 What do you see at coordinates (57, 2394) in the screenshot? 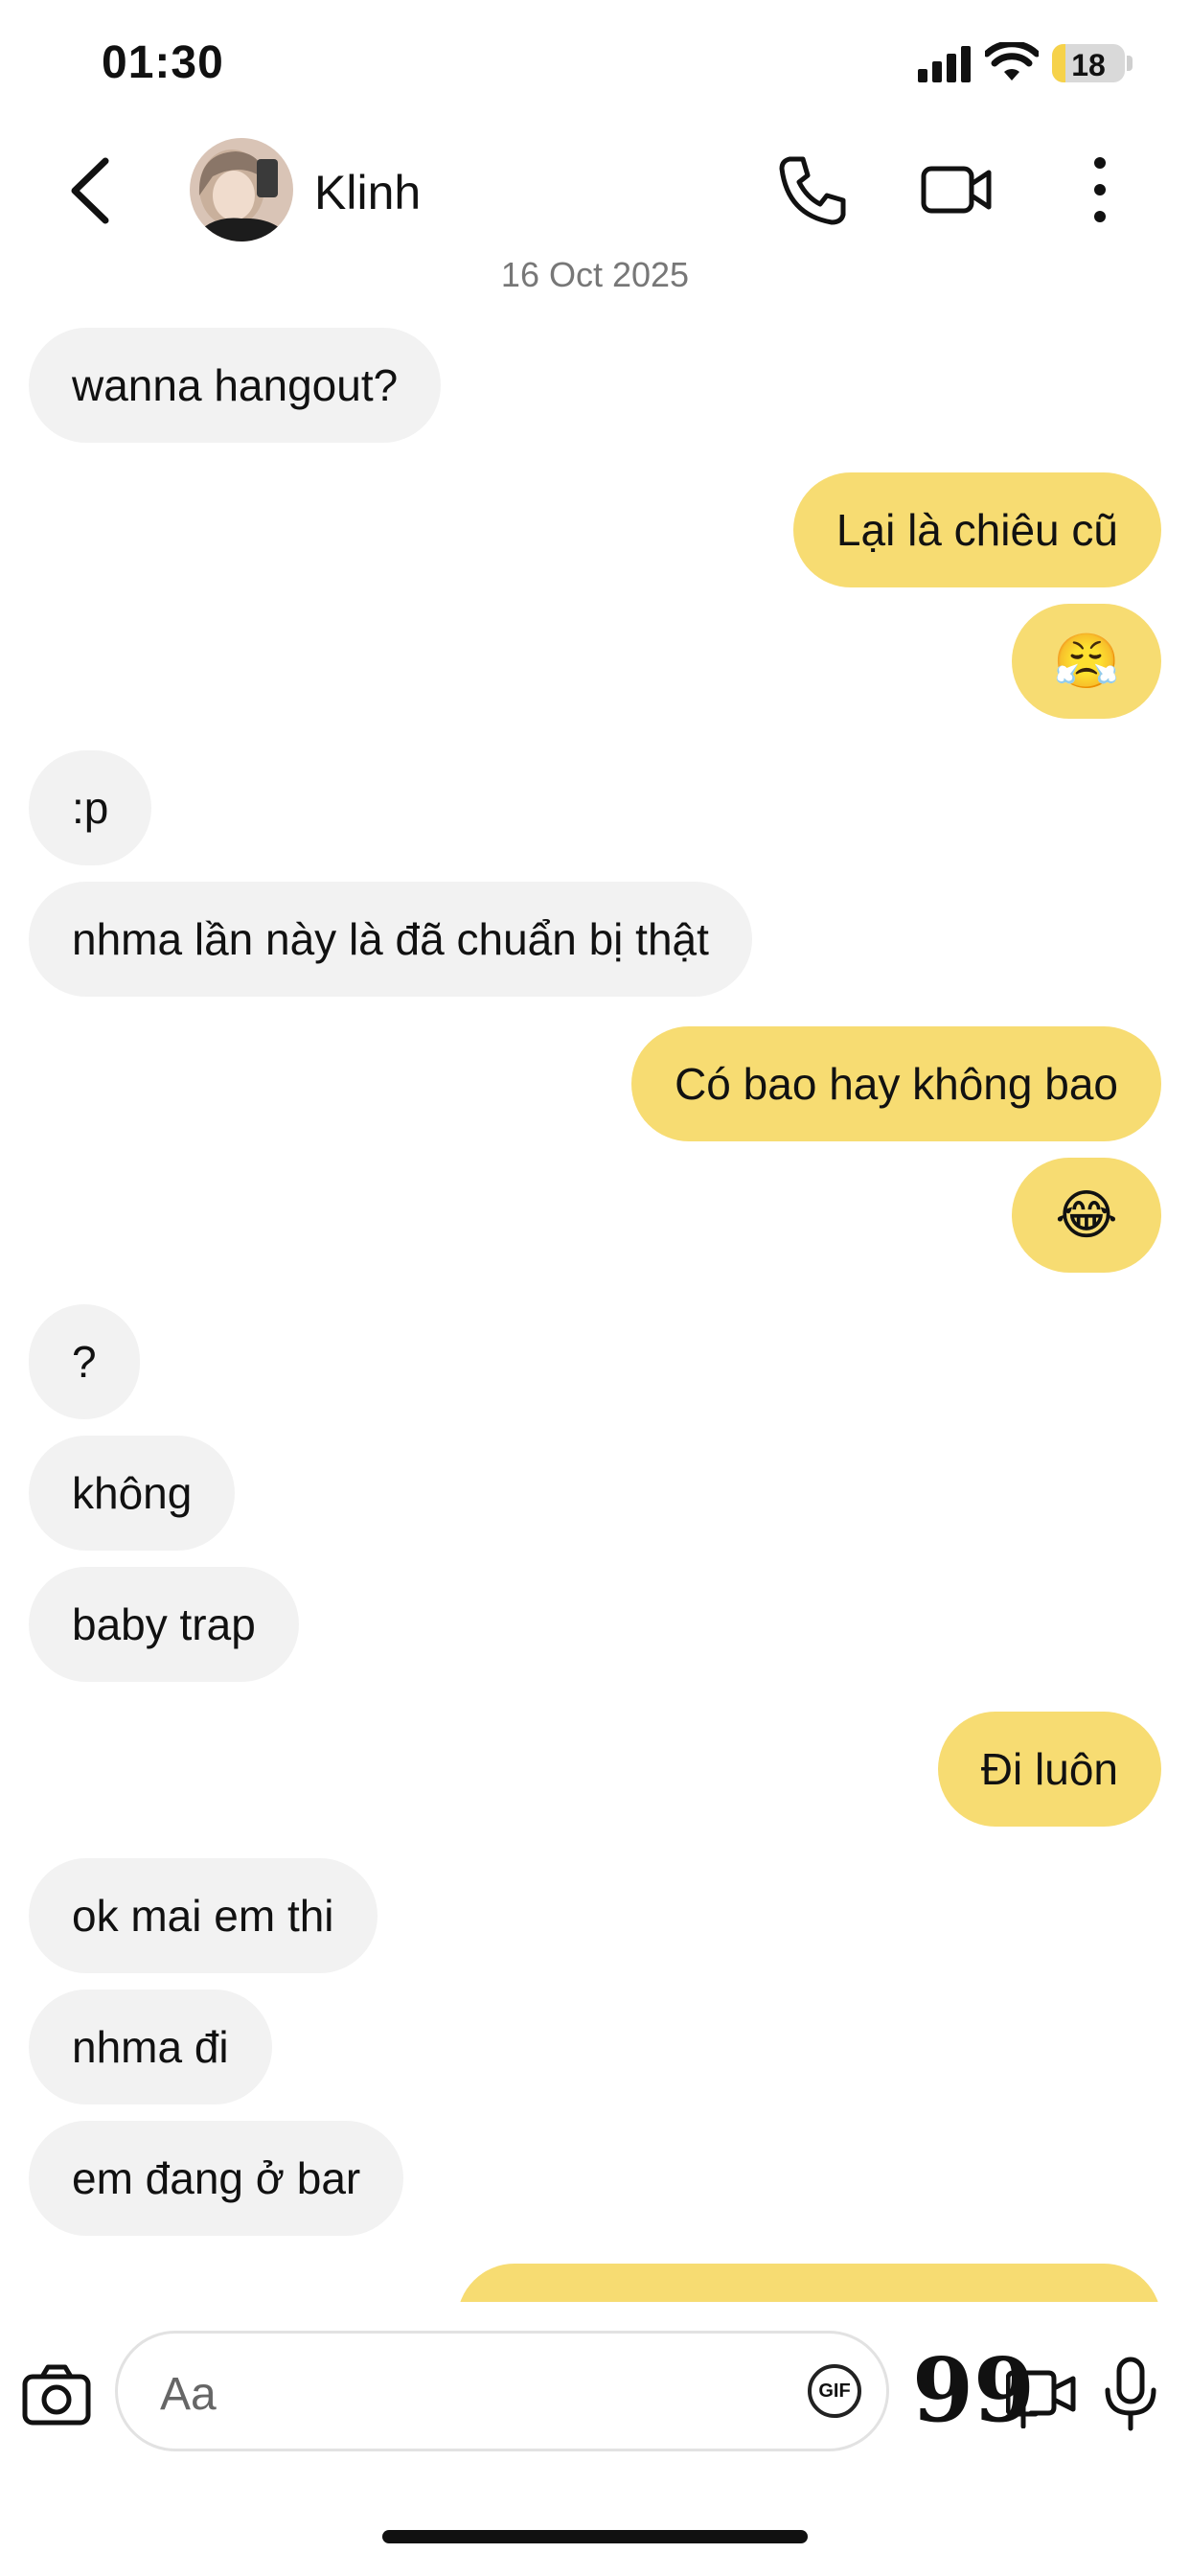
I see `camera-icon` at bounding box center [57, 2394].